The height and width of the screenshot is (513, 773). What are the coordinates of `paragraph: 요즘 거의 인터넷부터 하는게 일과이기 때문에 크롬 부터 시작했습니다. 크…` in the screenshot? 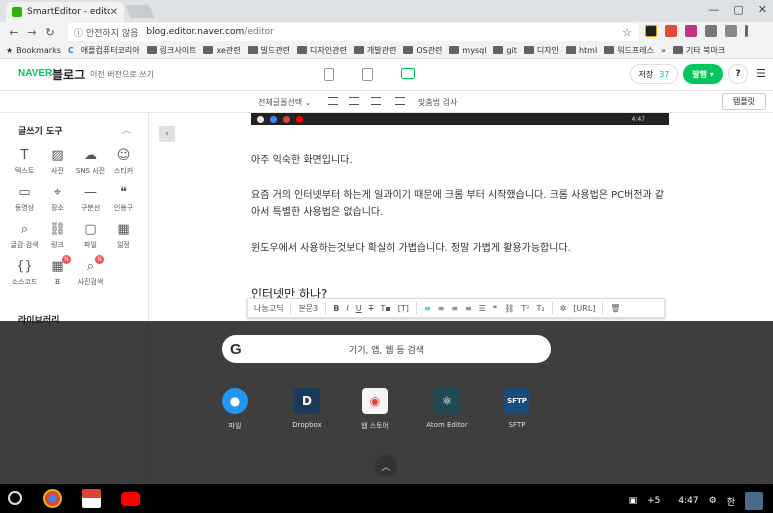 It's located at (461, 204).